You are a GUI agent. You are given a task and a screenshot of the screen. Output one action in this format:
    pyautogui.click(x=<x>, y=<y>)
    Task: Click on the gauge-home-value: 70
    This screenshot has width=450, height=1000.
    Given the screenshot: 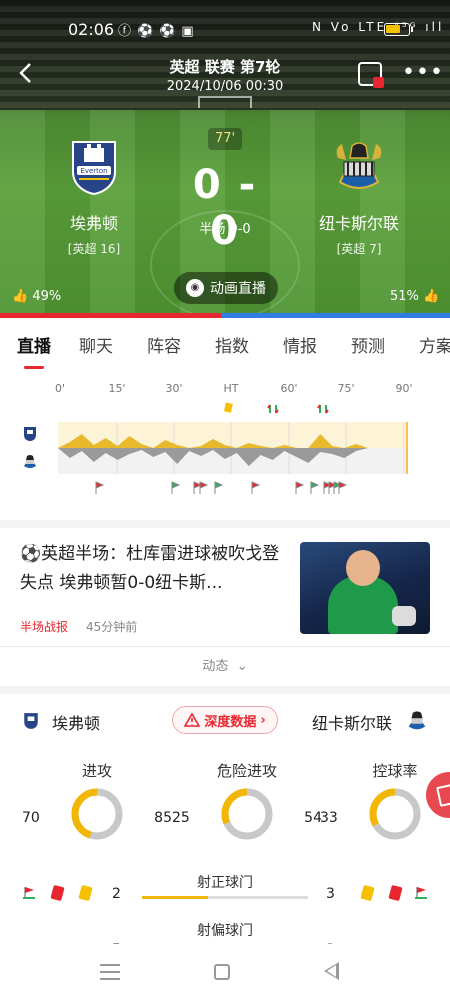 What is the action you would take?
    pyautogui.click(x=31, y=818)
    